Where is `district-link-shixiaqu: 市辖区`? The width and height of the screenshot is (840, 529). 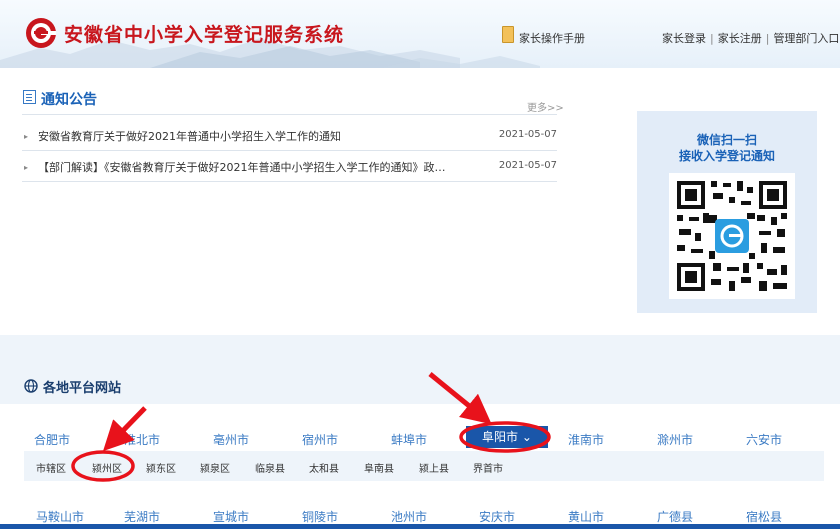
district-link-shixiaqu: 市辖区 is located at coordinates (51, 467).